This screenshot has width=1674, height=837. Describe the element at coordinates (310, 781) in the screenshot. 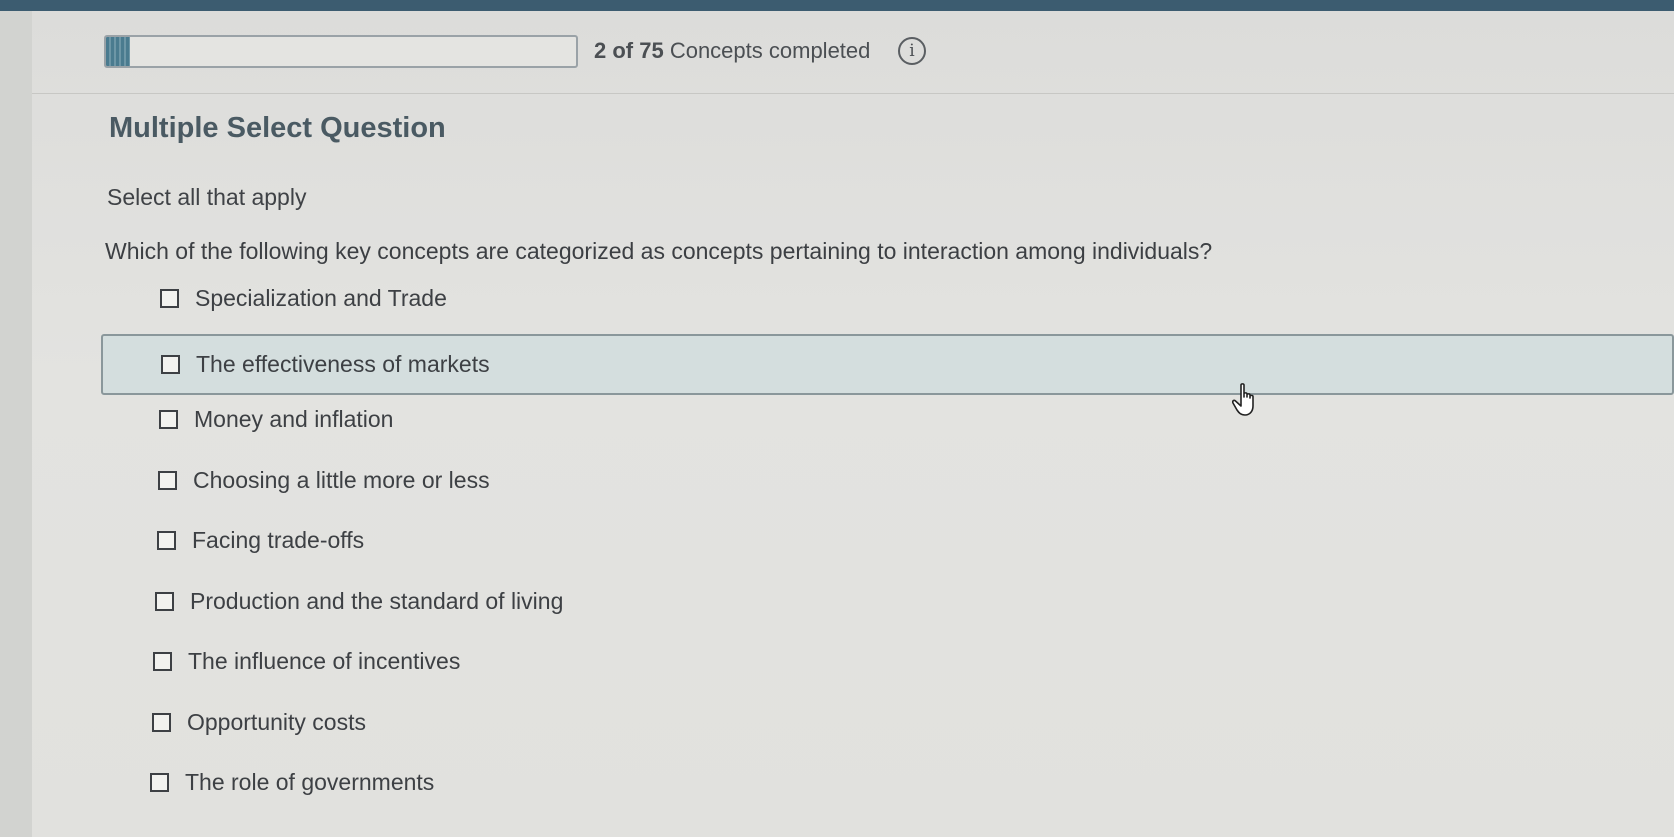

I see `option-label: The role of governments` at that location.